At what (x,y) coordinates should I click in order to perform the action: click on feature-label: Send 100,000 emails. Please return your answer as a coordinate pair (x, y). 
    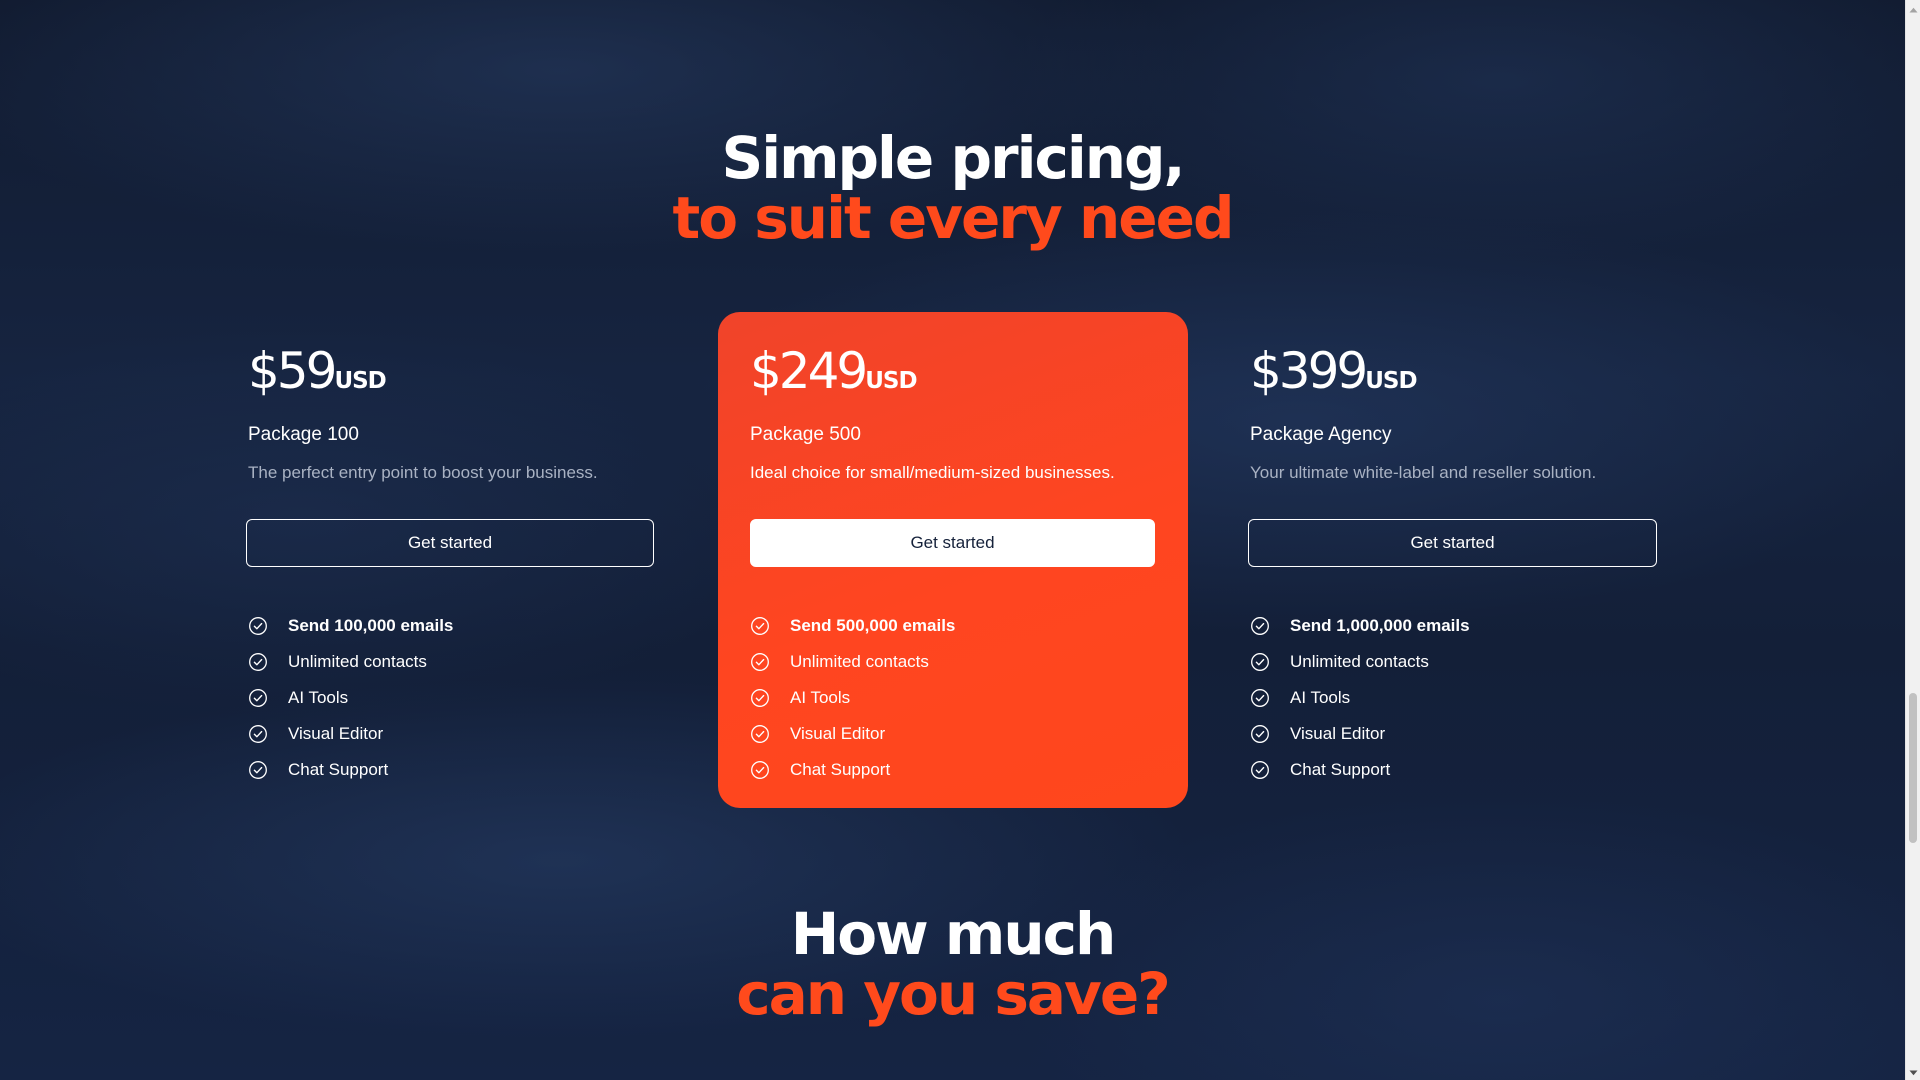
    Looking at the image, I should click on (371, 625).